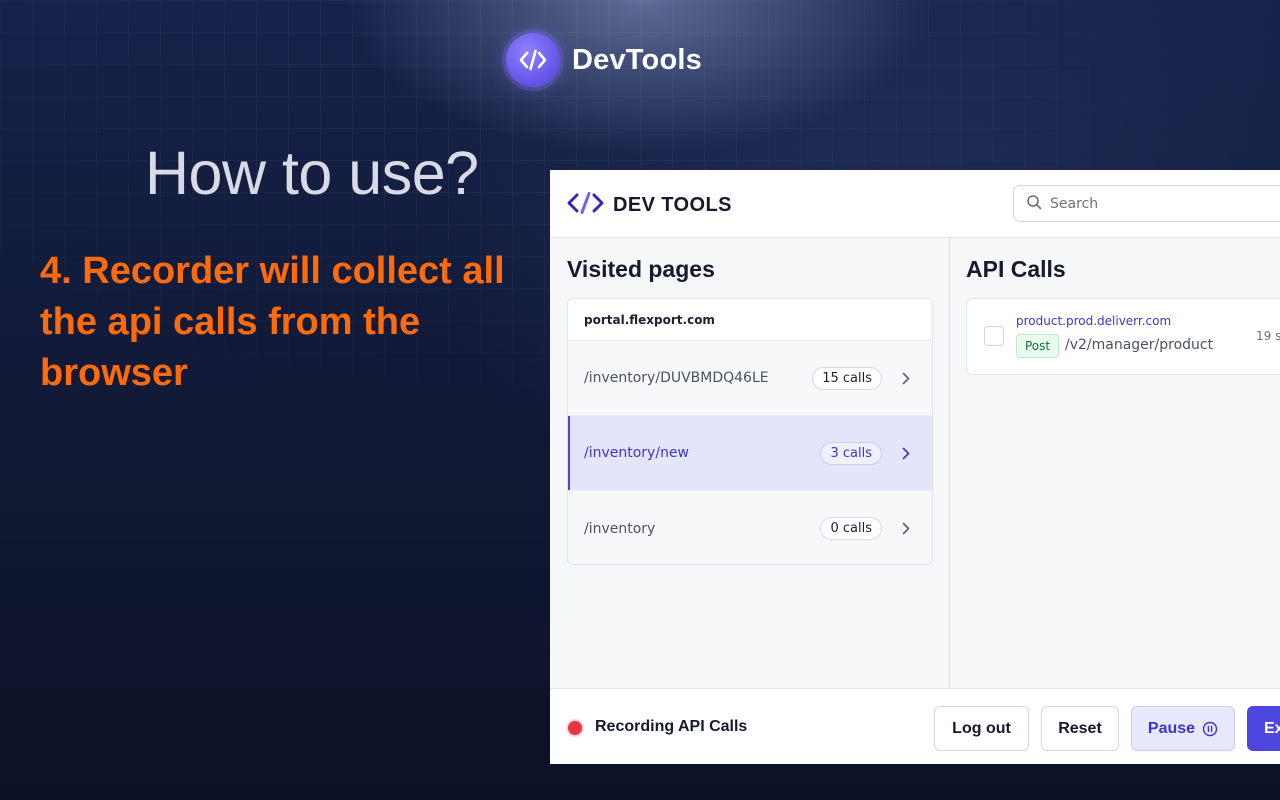 This screenshot has height=800, width=1280. Describe the element at coordinates (750, 527) in the screenshot. I see `list-item: /inventory 0 calls` at that location.